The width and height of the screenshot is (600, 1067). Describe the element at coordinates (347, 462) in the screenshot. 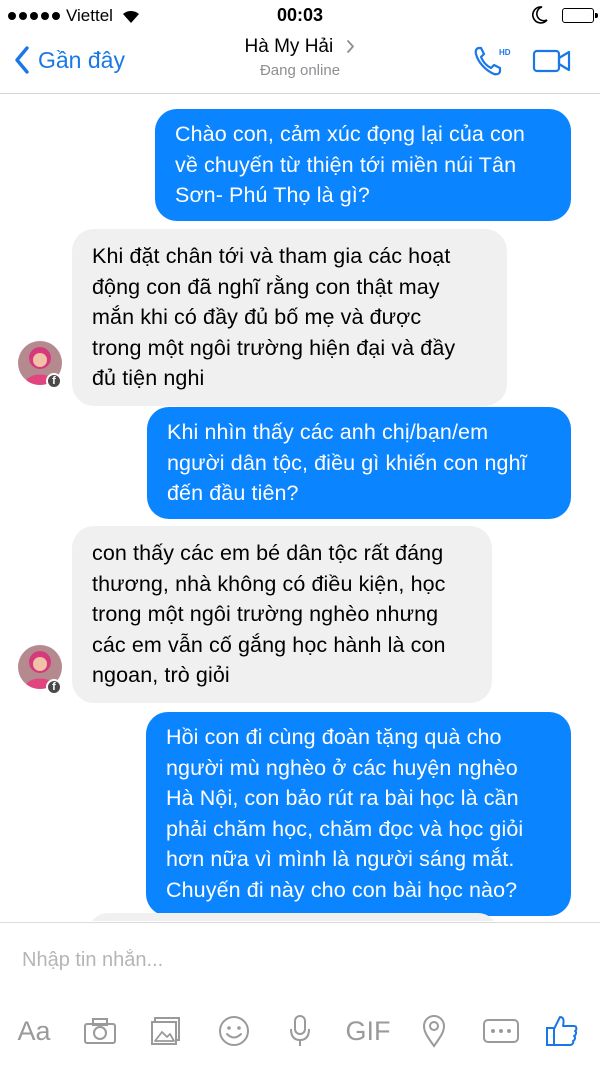

I see `message-line: người dân tộc, điều gì khiến con nghĩ` at that location.